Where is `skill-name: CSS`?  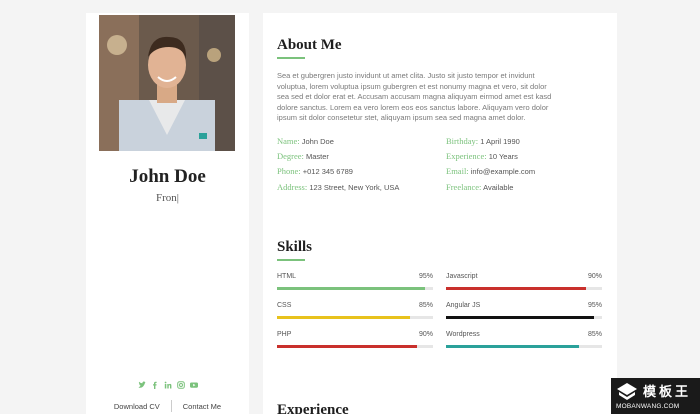 skill-name: CSS is located at coordinates (284, 305).